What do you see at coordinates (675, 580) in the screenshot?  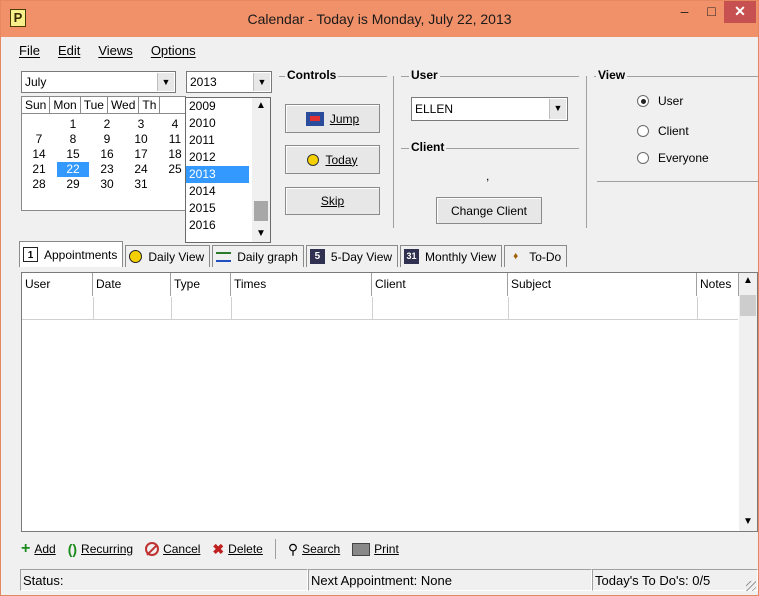 I see `todos-count-text: Today's To Do's: 0/5` at bounding box center [675, 580].